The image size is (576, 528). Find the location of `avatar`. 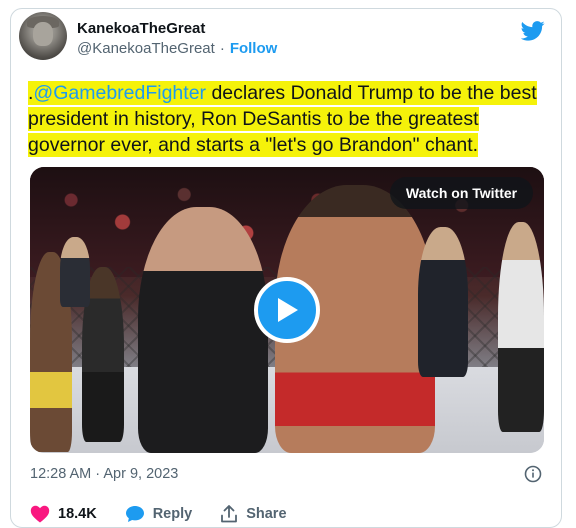

avatar is located at coordinates (43, 36).